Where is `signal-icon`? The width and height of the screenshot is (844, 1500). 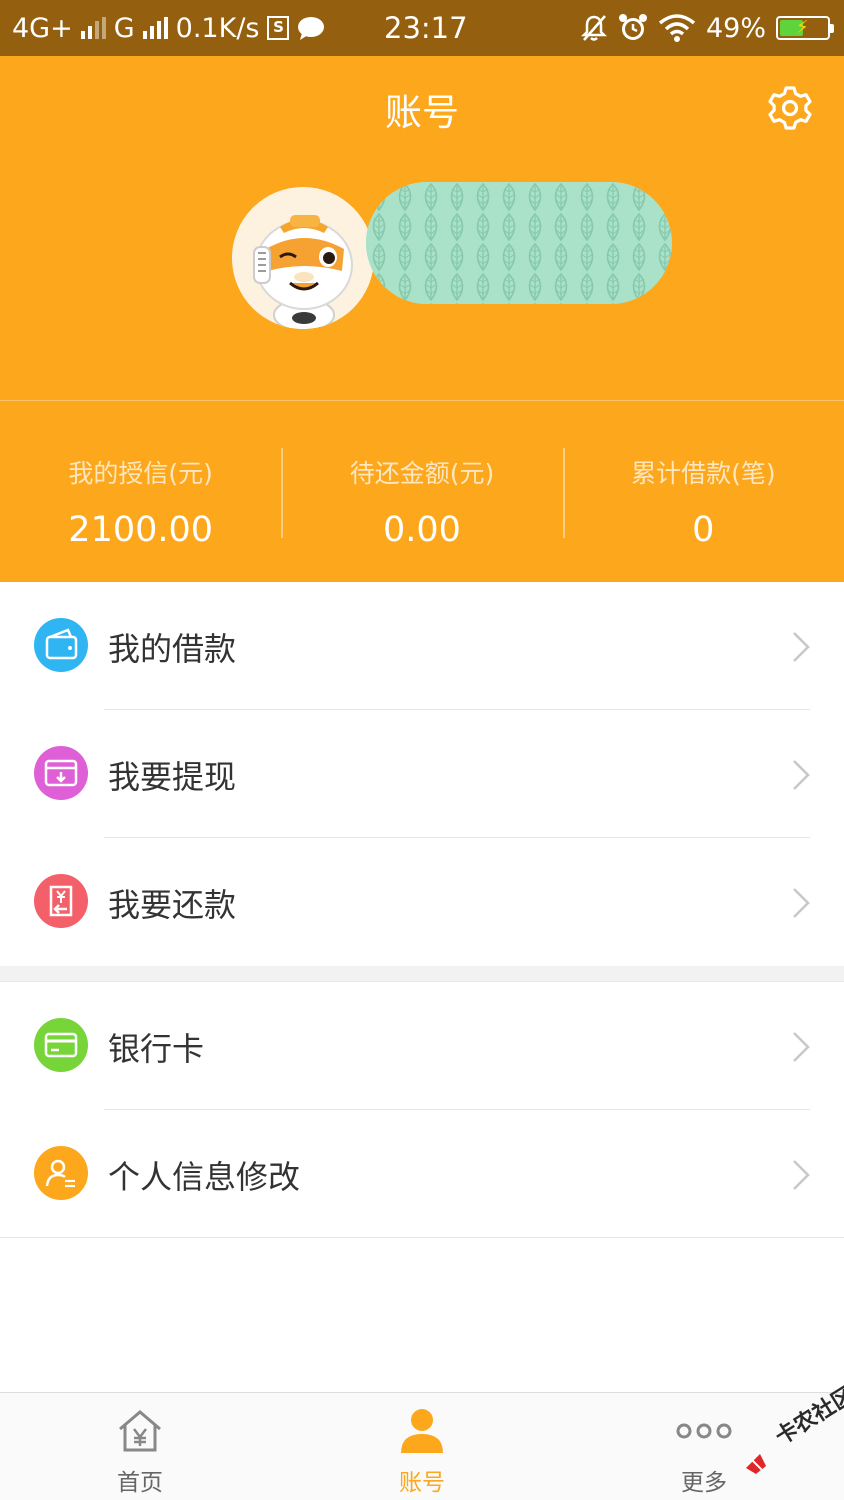 signal-icon is located at coordinates (93, 28).